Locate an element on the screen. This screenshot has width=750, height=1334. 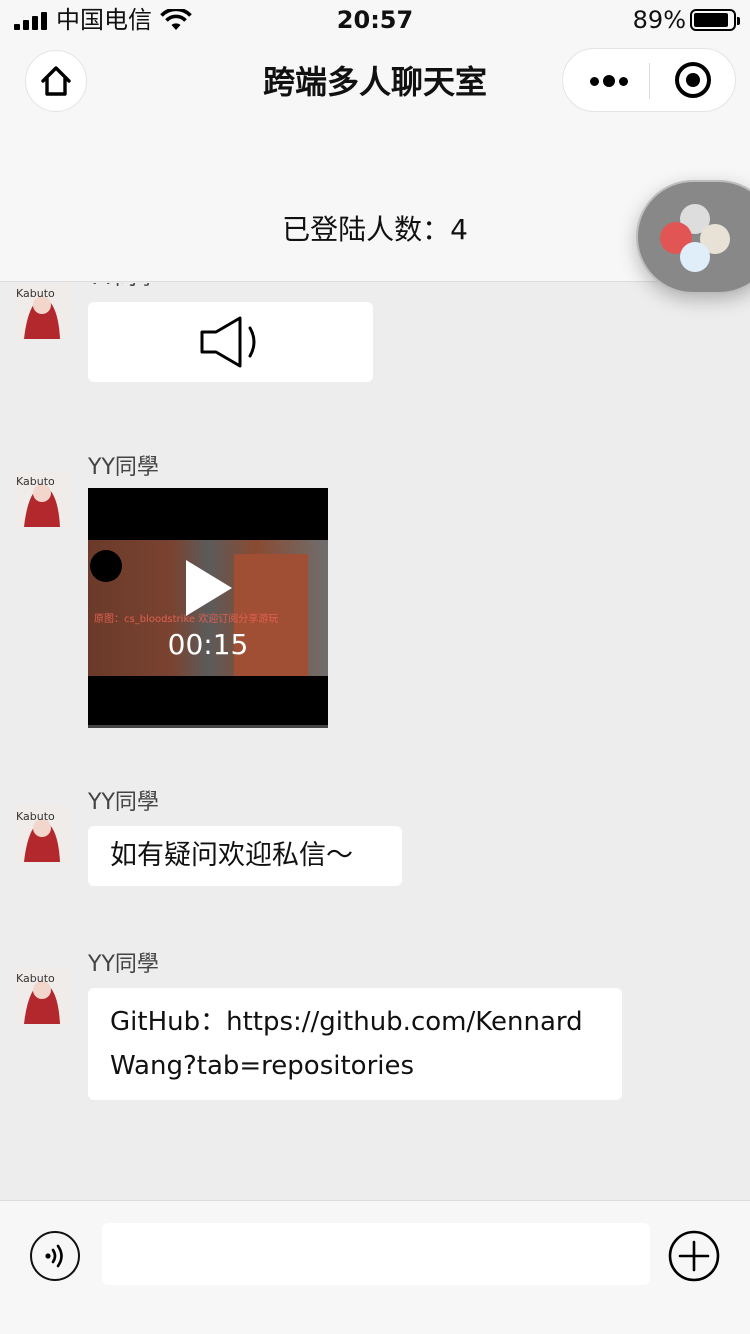
voice-icon is located at coordinates (54, 1256).